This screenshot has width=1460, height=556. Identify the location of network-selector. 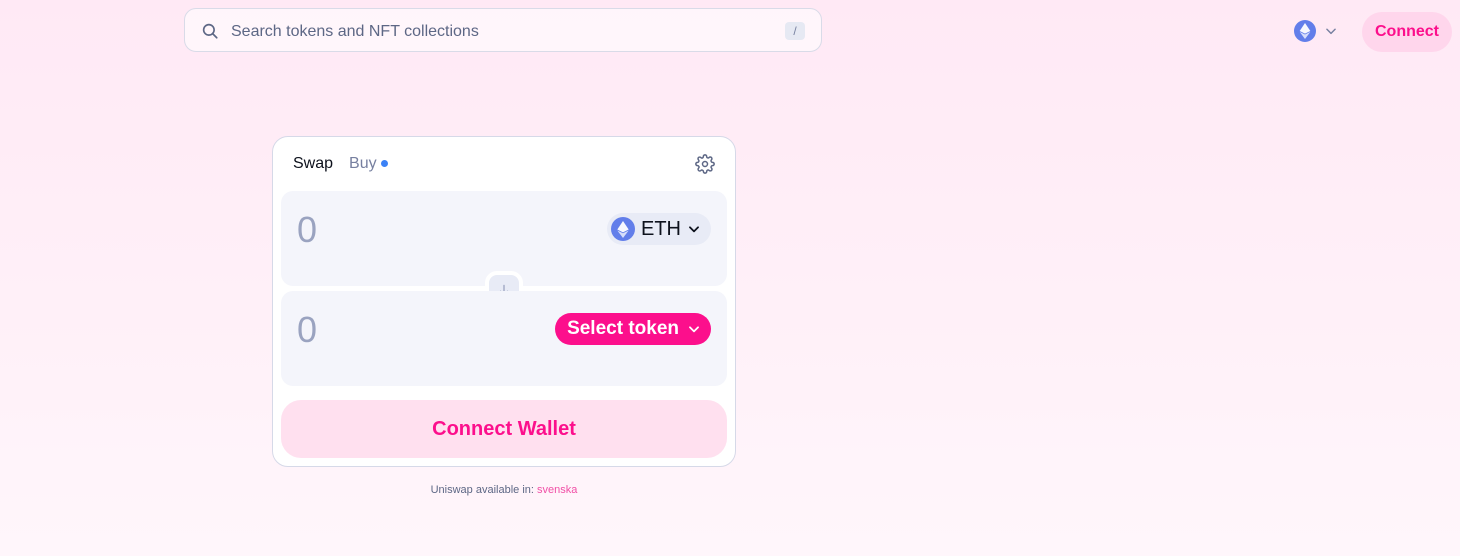
(1316, 31).